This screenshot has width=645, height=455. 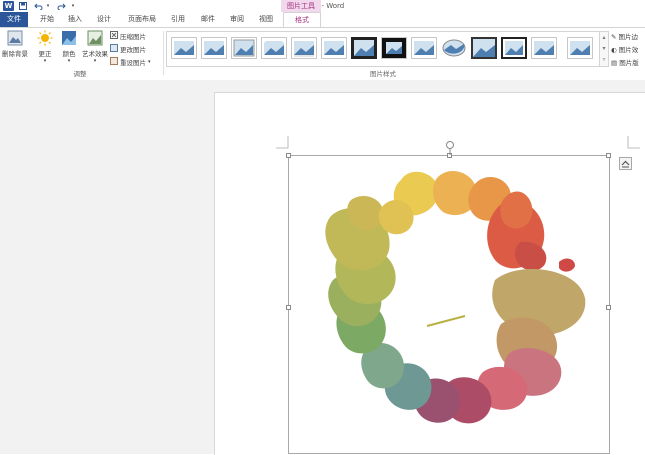 What do you see at coordinates (608, 155) in the screenshot?
I see `resize-handle-top-right` at bounding box center [608, 155].